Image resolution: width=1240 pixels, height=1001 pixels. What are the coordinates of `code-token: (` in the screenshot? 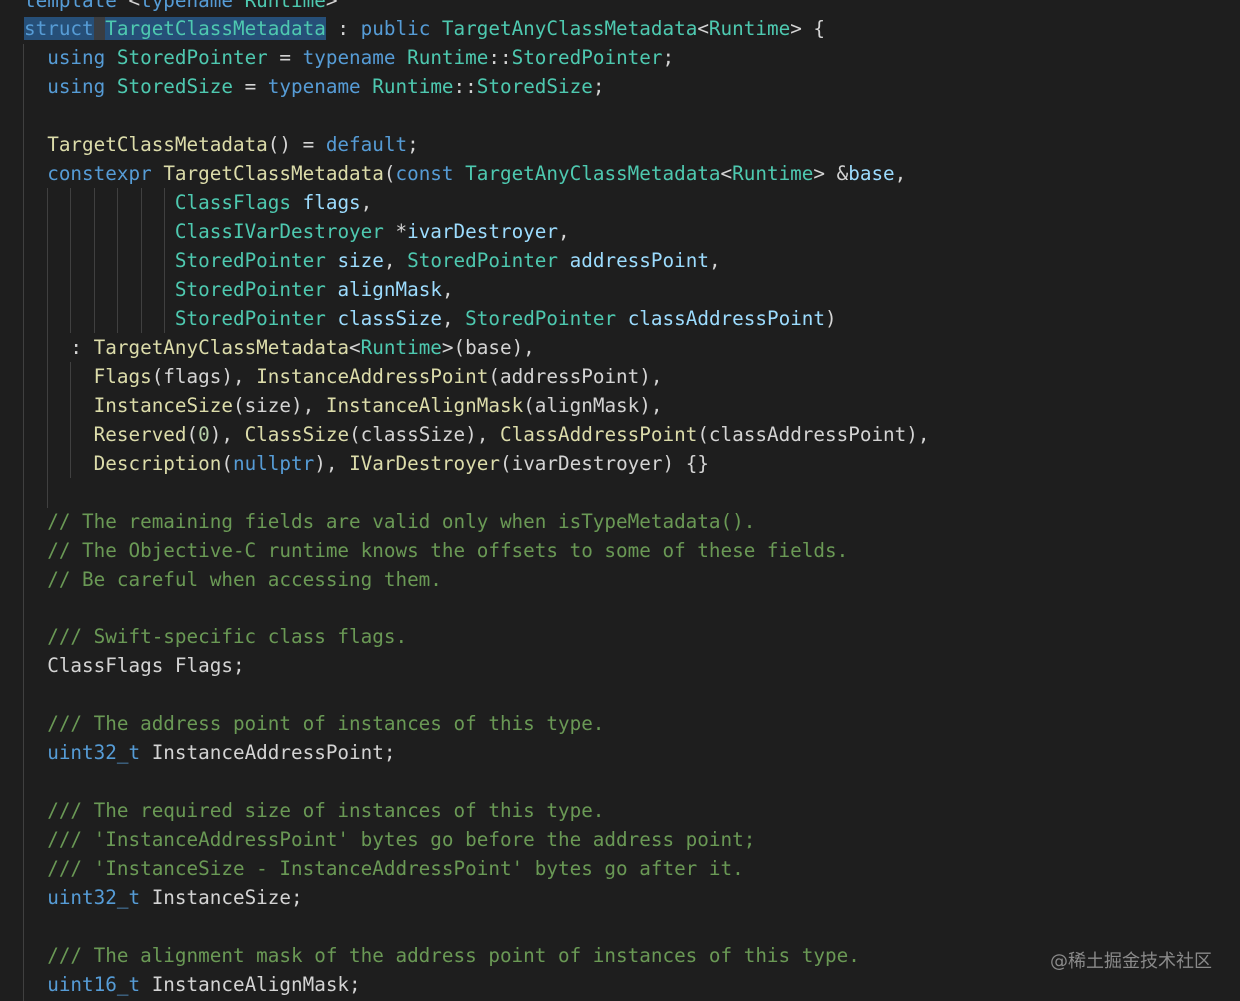 It's located at (192, 434).